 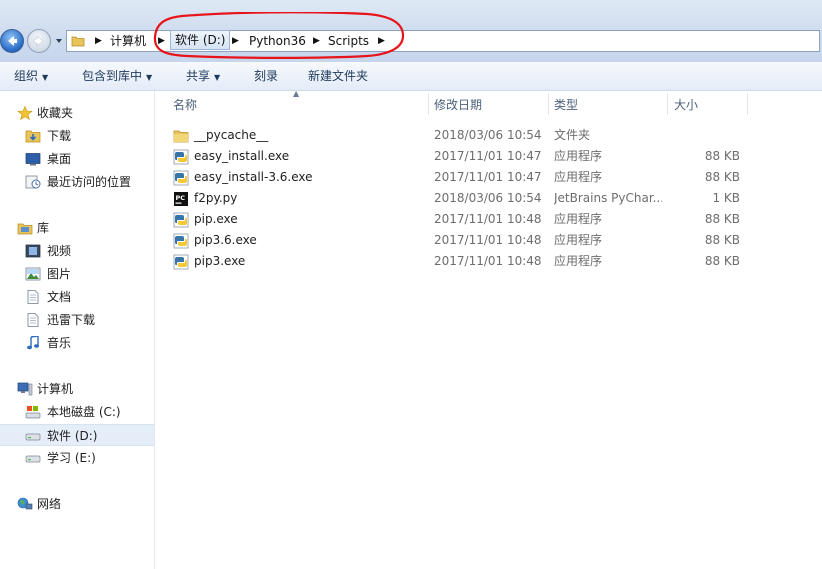 What do you see at coordinates (49, 504) in the screenshot?
I see `sidebar-item-label: 网络` at bounding box center [49, 504].